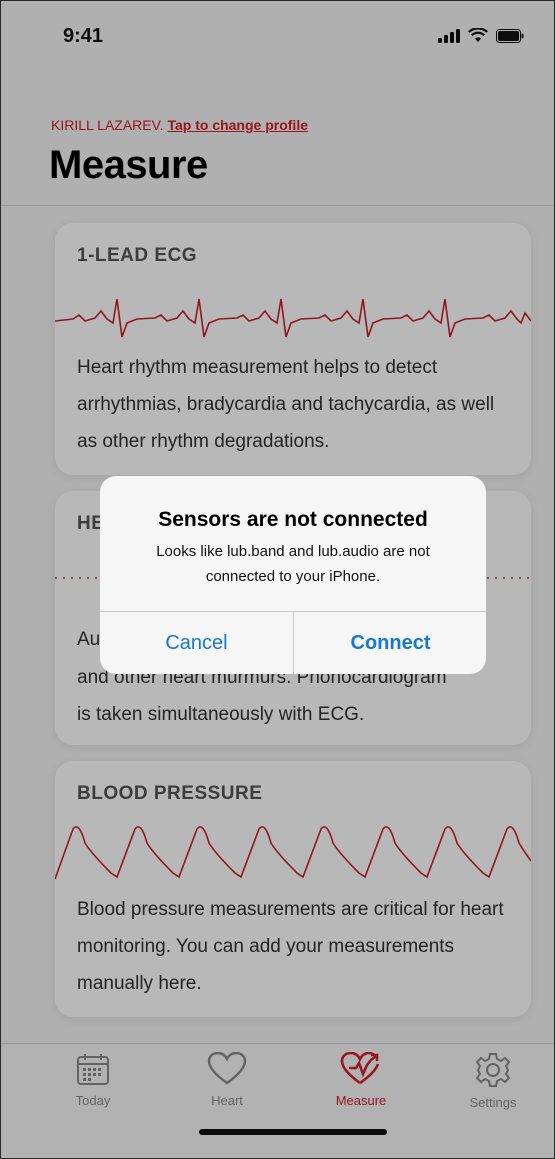  I want to click on tab-settings: Settings, so click(493, 1081).